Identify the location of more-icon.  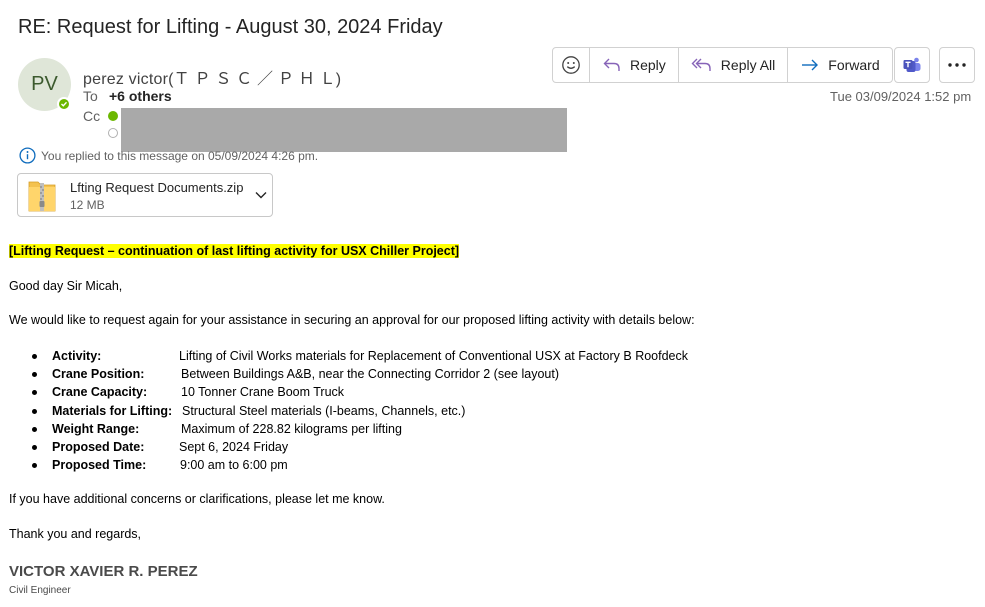
(957, 65).